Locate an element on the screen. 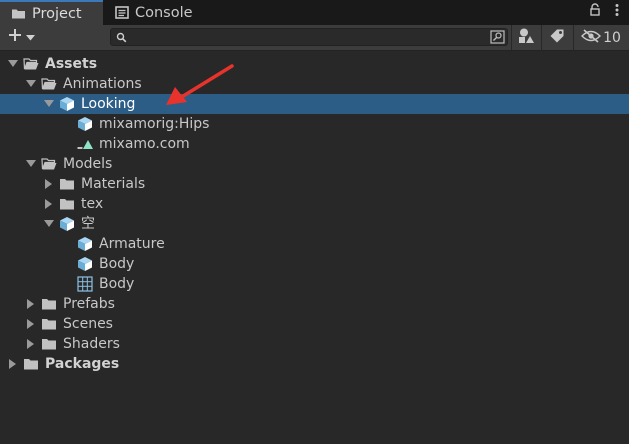 The height and width of the screenshot is (444, 629). tree-row: Packages is located at coordinates (314, 364).